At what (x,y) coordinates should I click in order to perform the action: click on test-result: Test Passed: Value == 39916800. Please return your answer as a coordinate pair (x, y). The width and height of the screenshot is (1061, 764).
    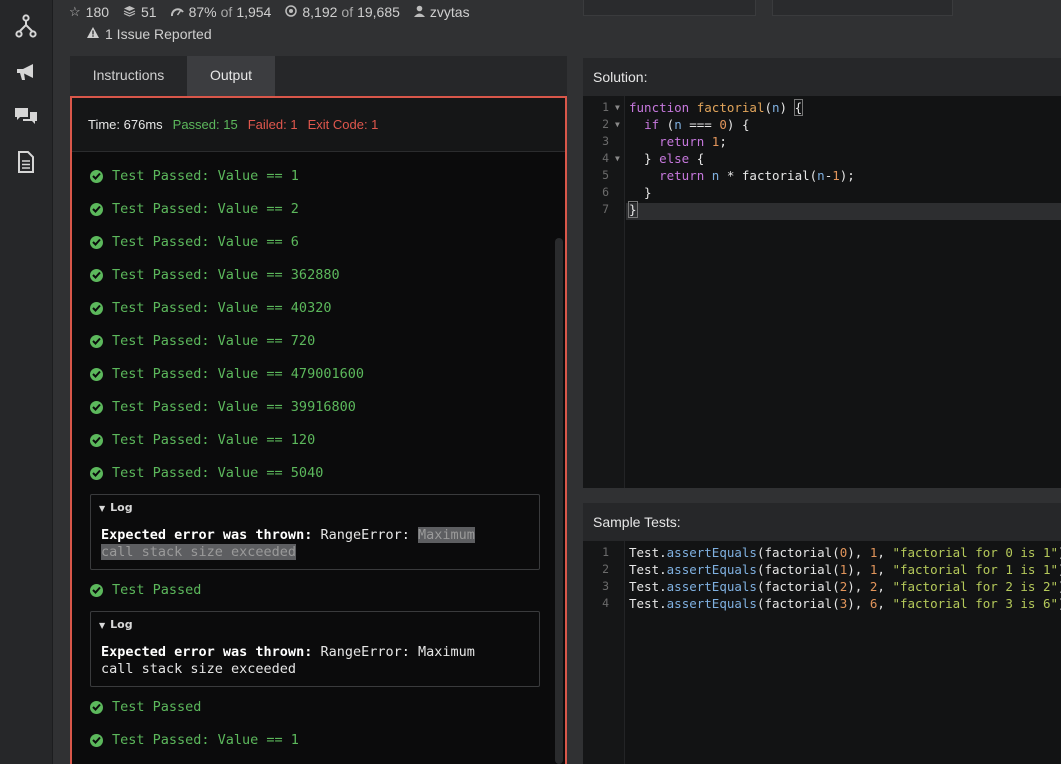
    Looking at the image, I should click on (223, 407).